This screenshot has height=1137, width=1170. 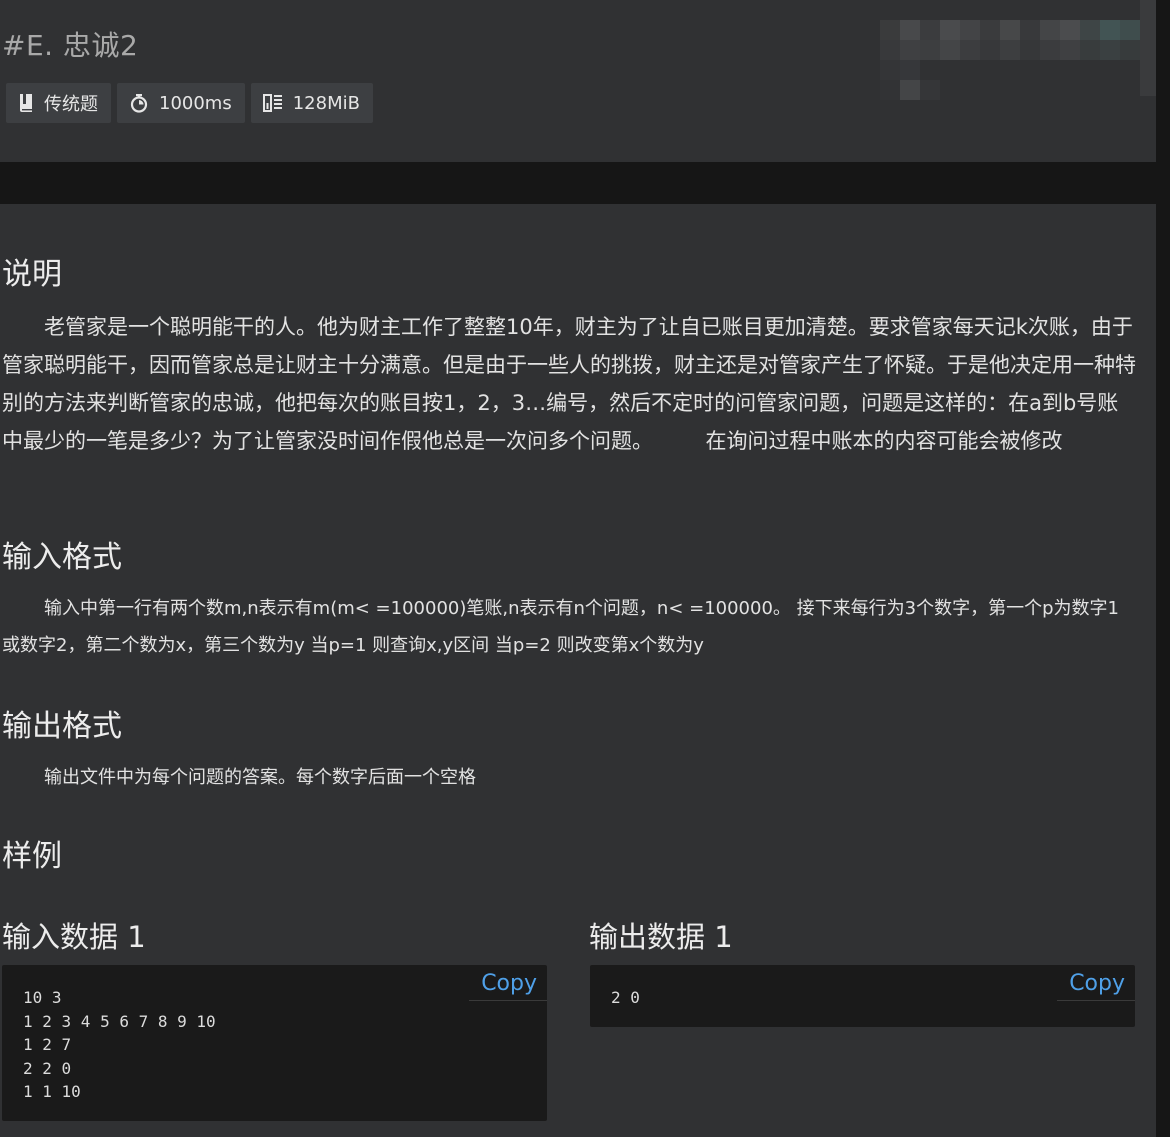 I want to click on input-format-heading: 输入格式, so click(x=62, y=557).